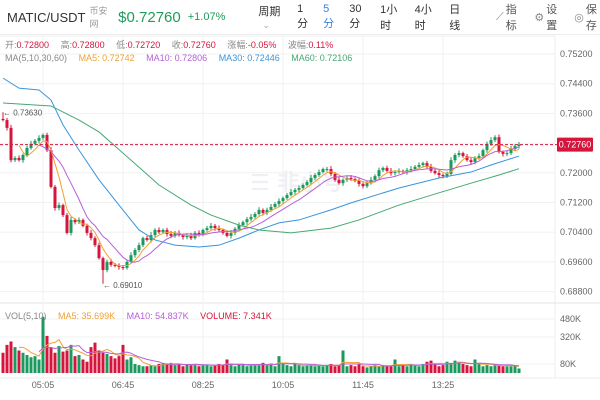  What do you see at coordinates (249, 58) in the screenshot?
I see `ma30-value: MA30: 0.72446` at bounding box center [249, 58].